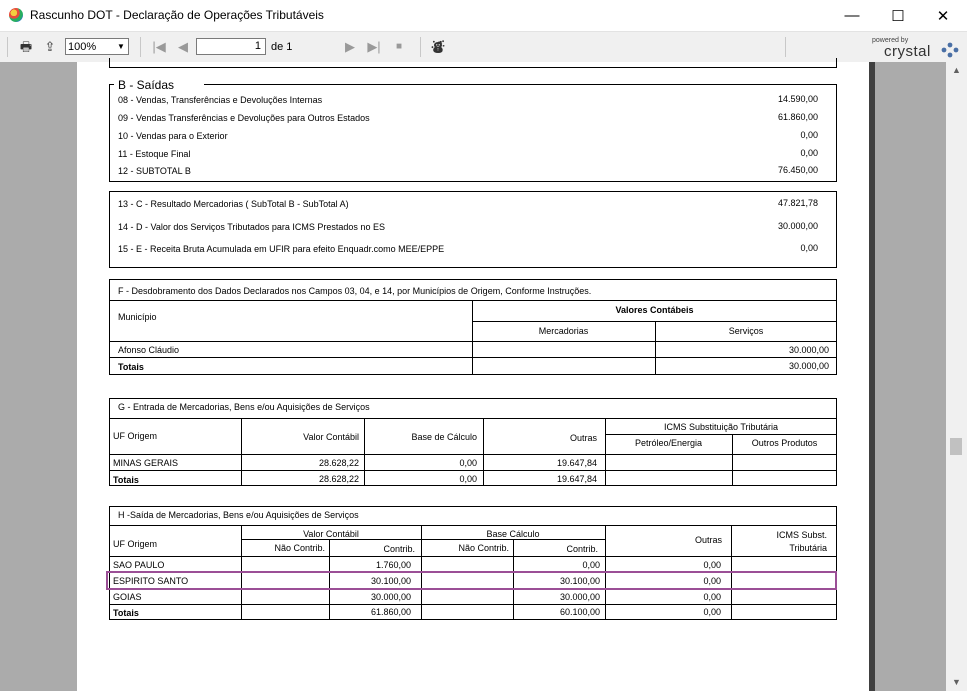 The height and width of the screenshot is (691, 967). I want to click on section-h-header-base: Base Cálculo, so click(513, 534).